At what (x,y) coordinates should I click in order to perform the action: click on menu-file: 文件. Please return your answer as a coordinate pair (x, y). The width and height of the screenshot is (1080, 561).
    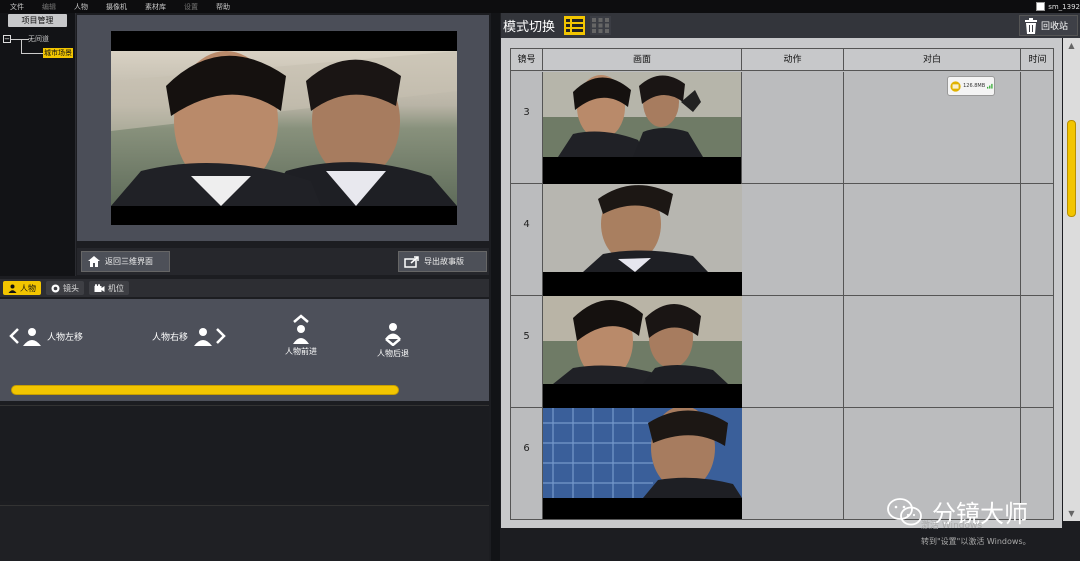
    Looking at the image, I should click on (17, 7).